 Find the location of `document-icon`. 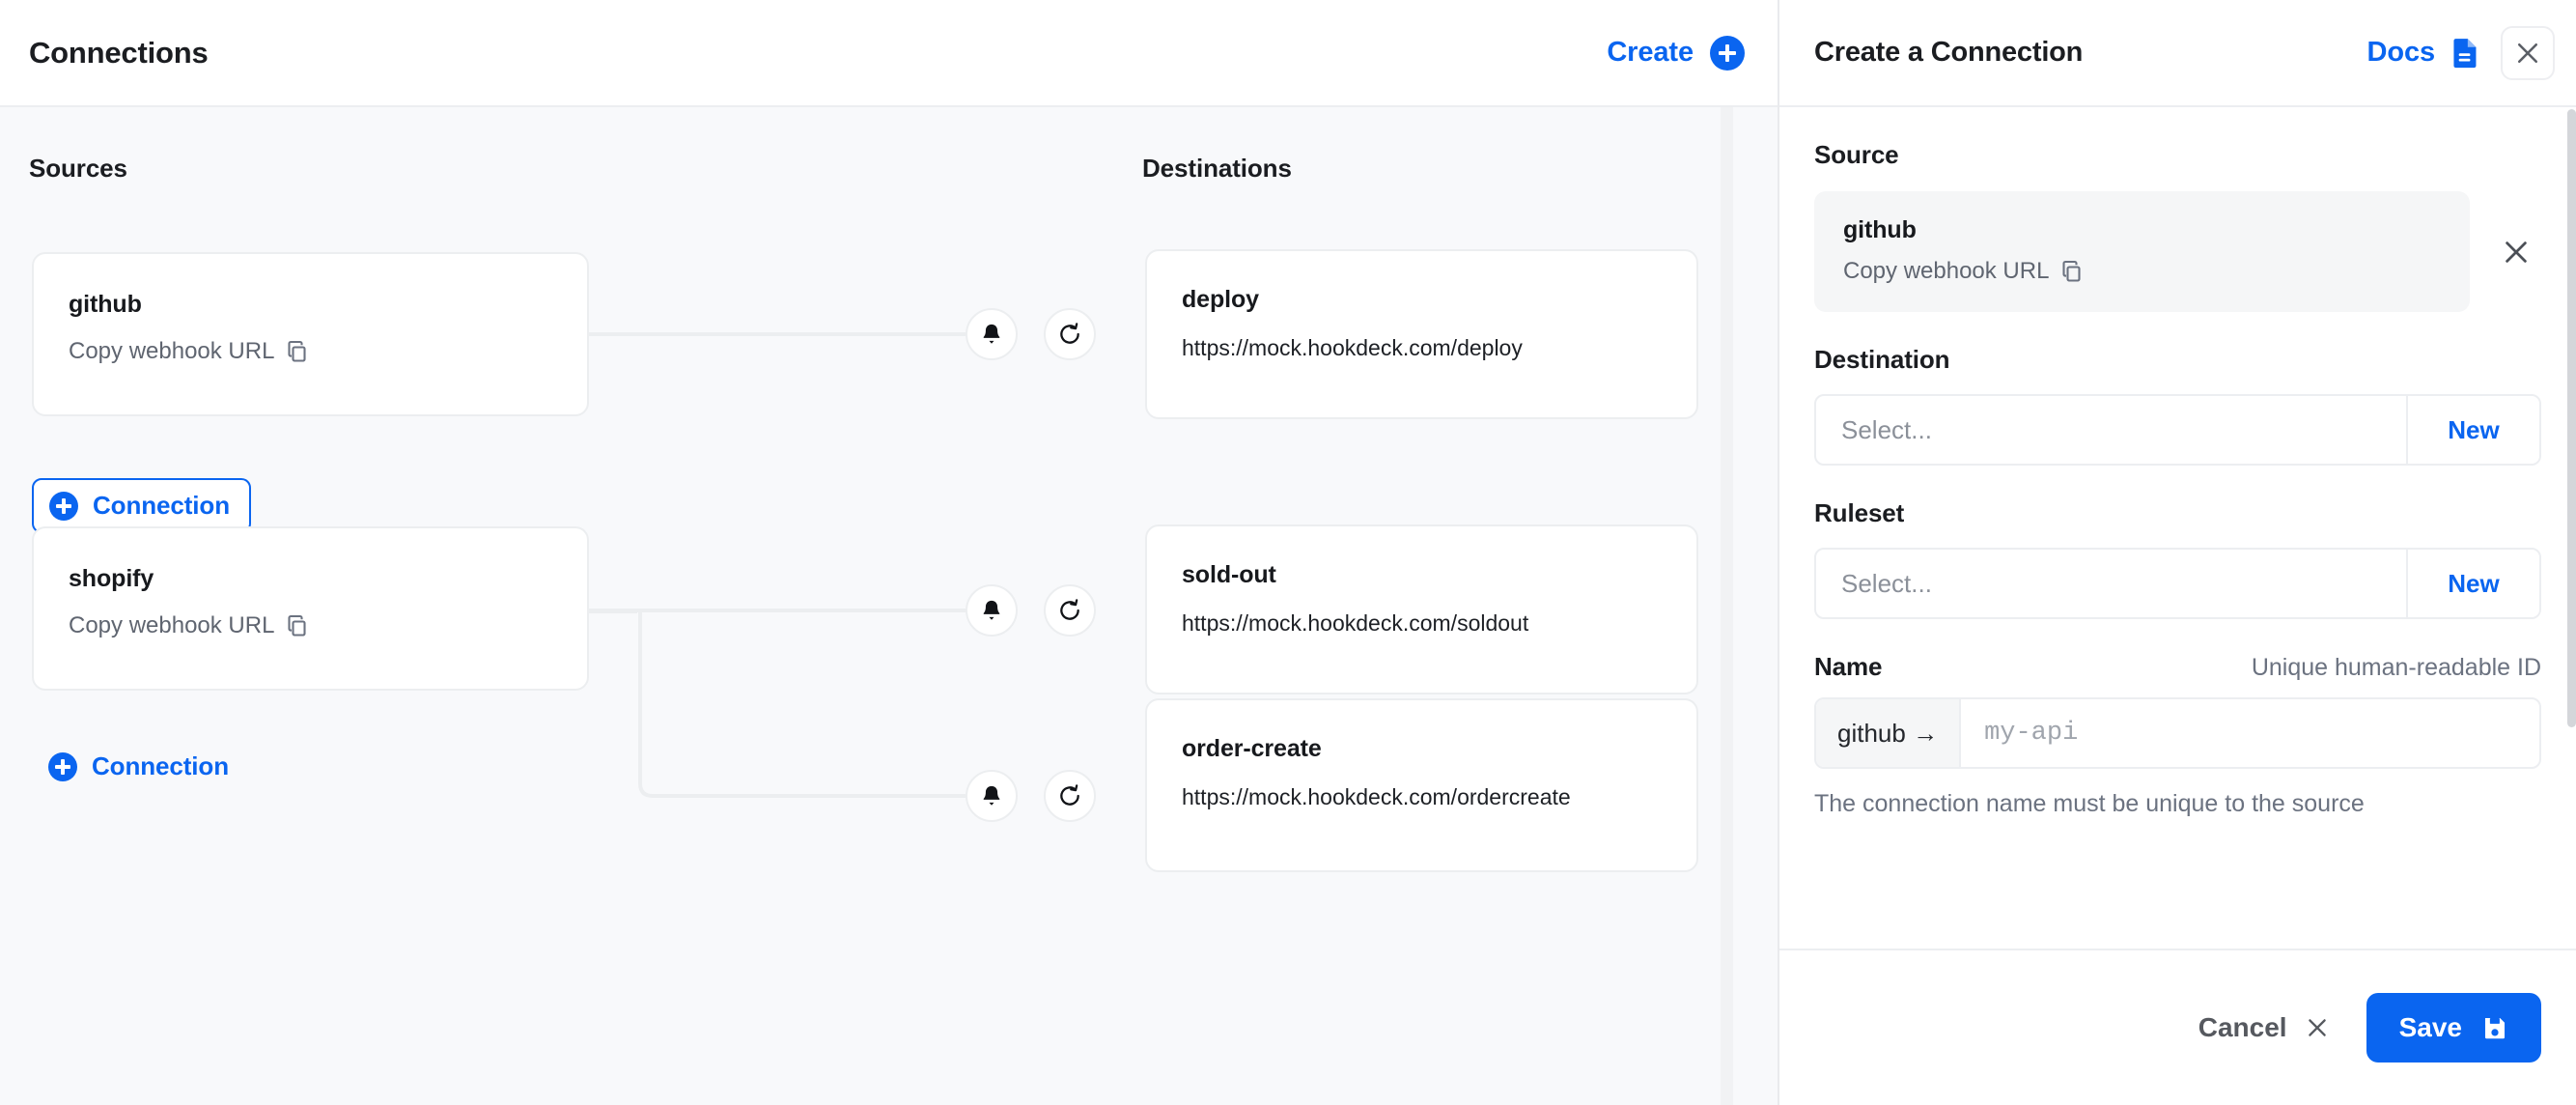

document-icon is located at coordinates (2465, 53).